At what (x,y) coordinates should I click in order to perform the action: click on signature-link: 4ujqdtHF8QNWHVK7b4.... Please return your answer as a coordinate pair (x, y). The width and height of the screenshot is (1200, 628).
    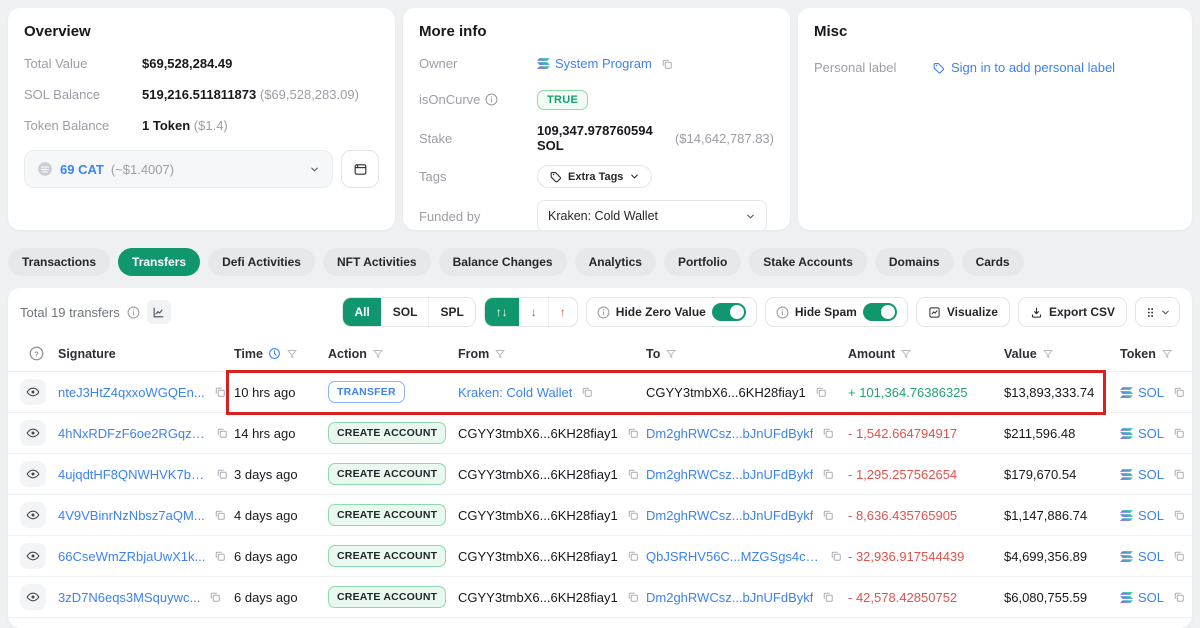
    Looking at the image, I should click on (132, 474).